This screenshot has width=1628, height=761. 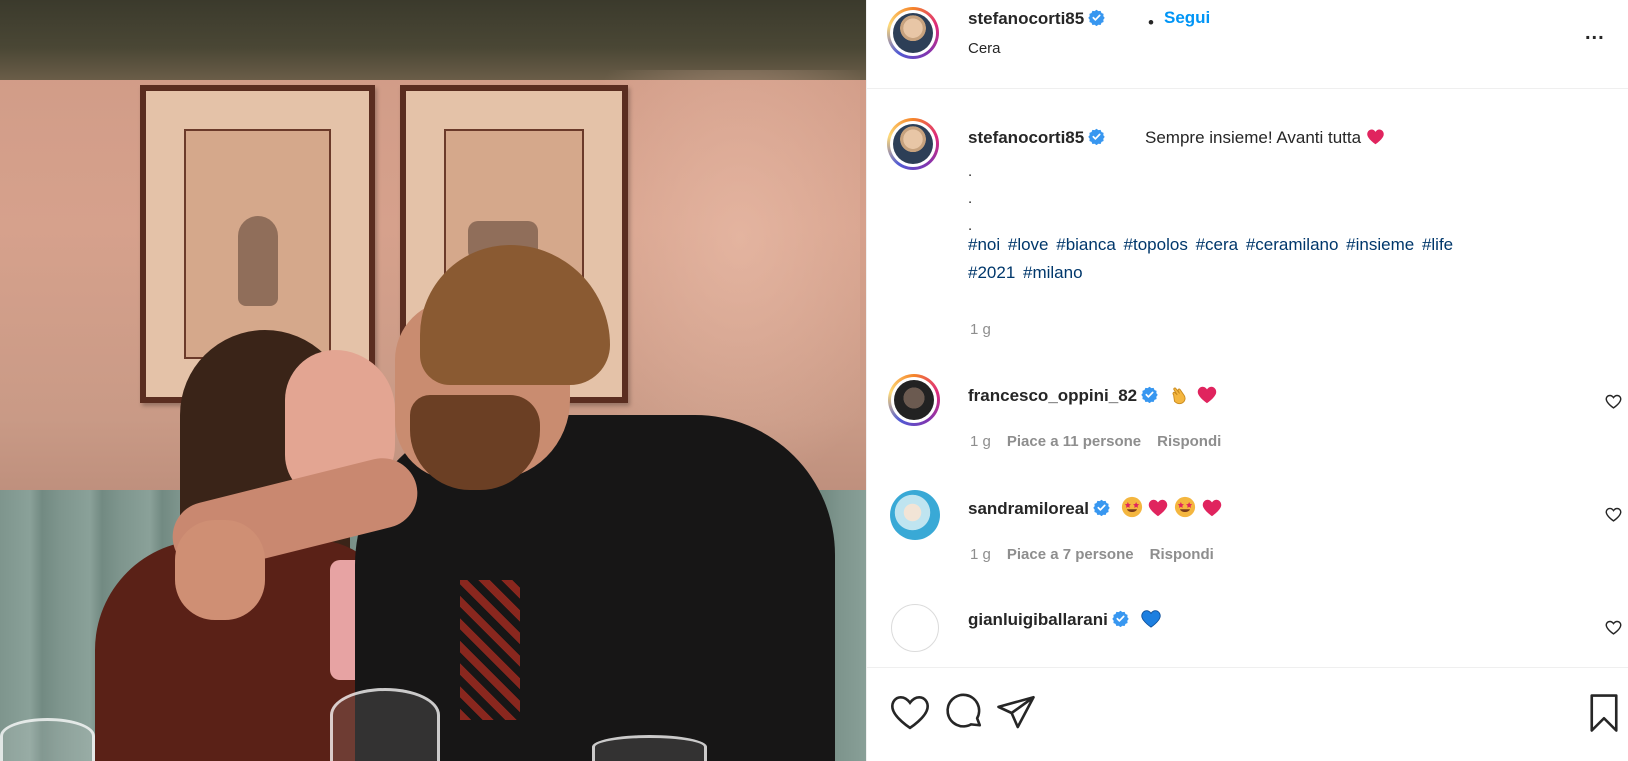 I want to click on comment-row-3: gianluigiballarani, so click(x=1065, y=619).